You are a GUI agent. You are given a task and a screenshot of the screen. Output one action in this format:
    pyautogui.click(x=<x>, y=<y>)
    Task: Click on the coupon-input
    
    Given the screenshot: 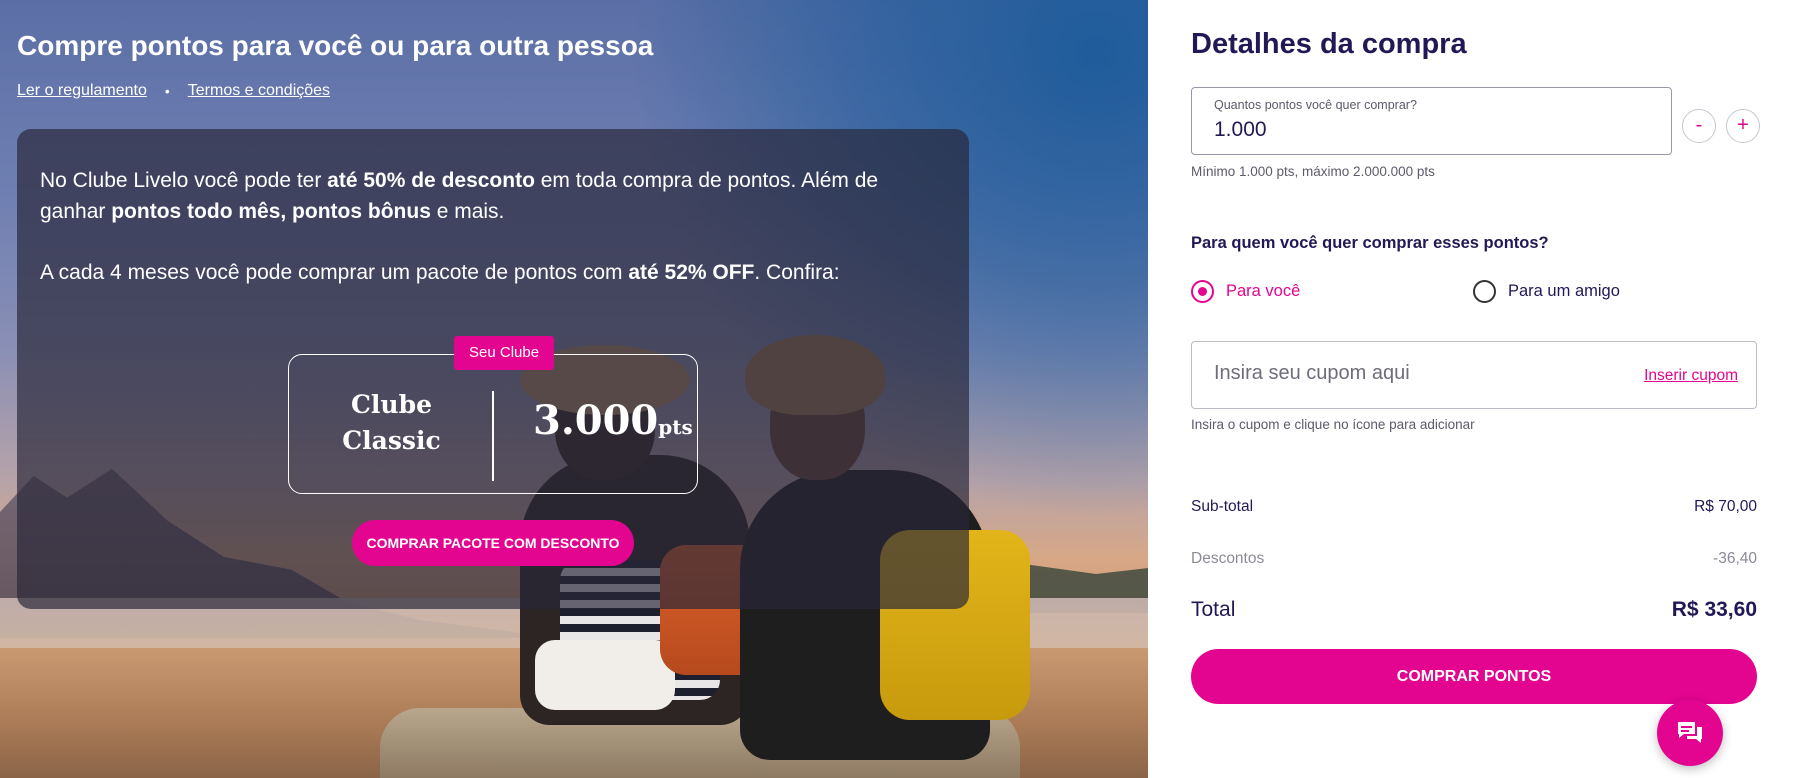 What is the action you would take?
    pyautogui.click(x=1414, y=373)
    